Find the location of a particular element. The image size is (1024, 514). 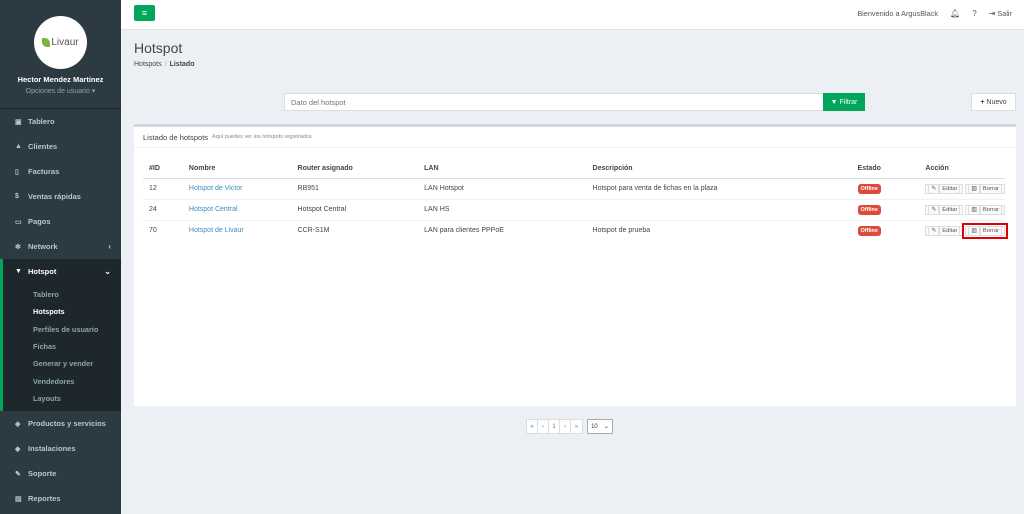

reports-icon: ▤ is located at coordinates (18, 499).